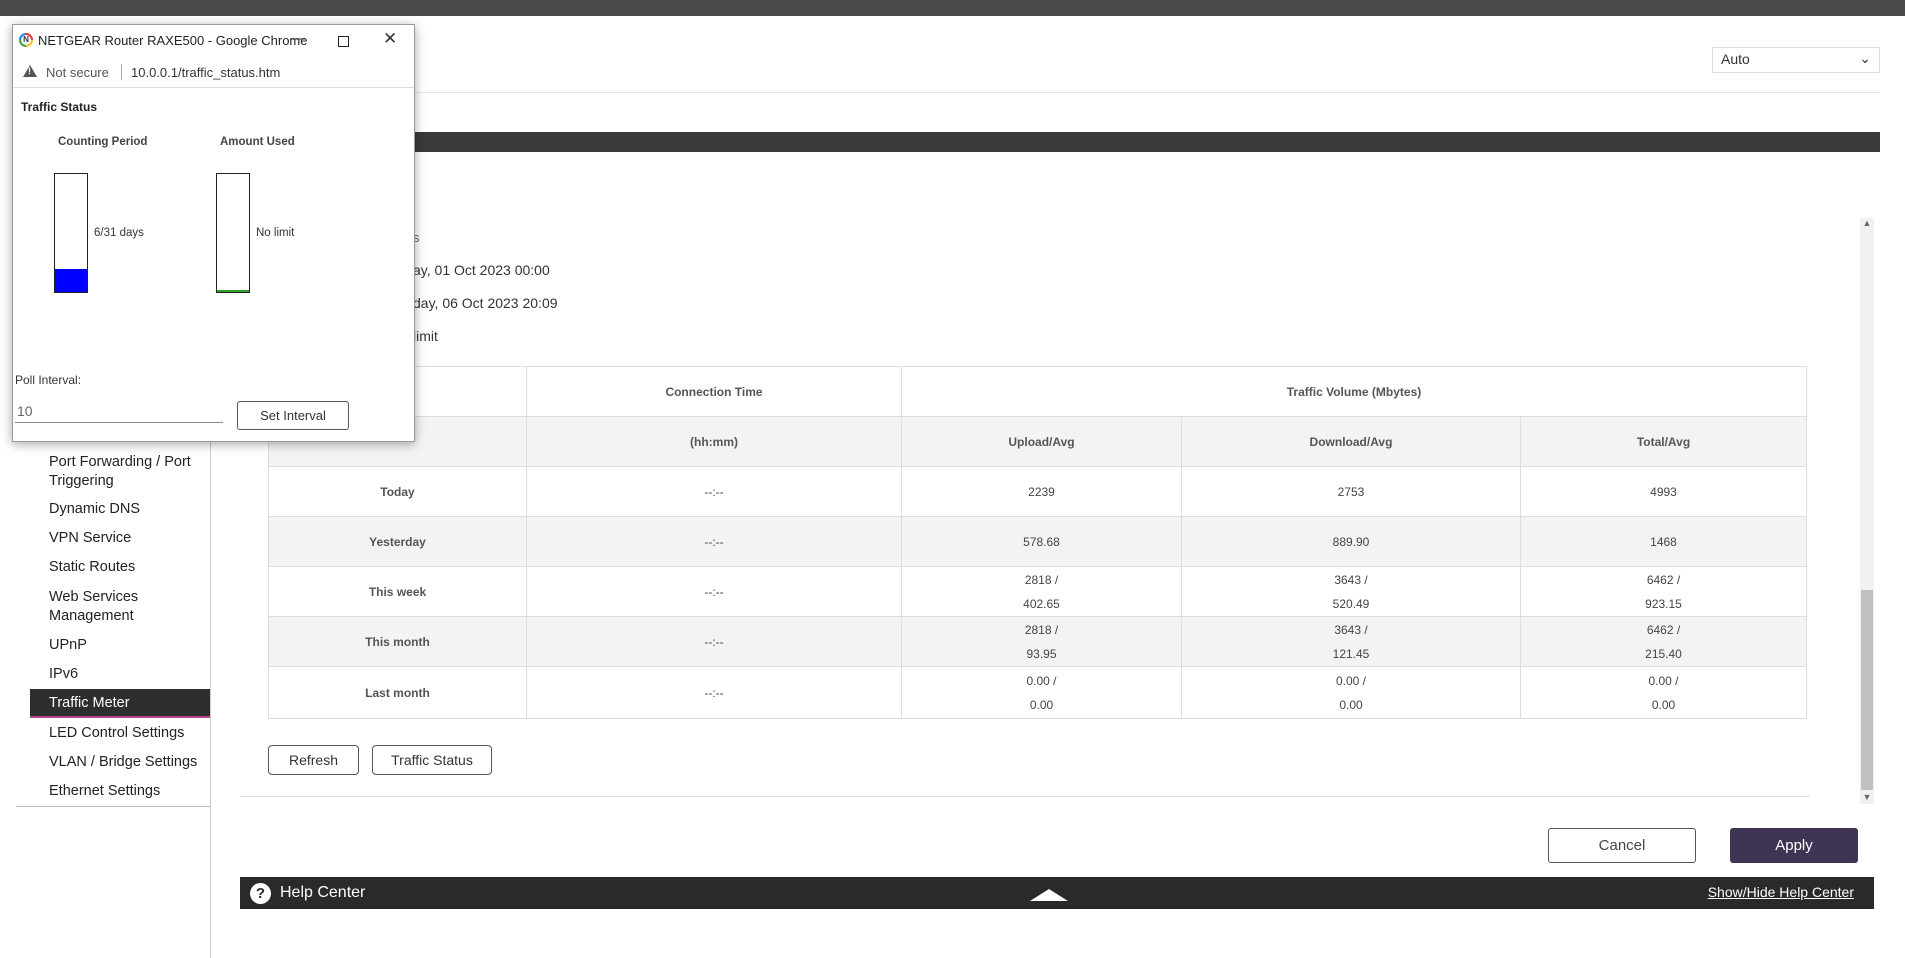 This screenshot has width=1905, height=958. I want to click on sidebar-item-led-control: LED Control Settings, so click(120, 733).